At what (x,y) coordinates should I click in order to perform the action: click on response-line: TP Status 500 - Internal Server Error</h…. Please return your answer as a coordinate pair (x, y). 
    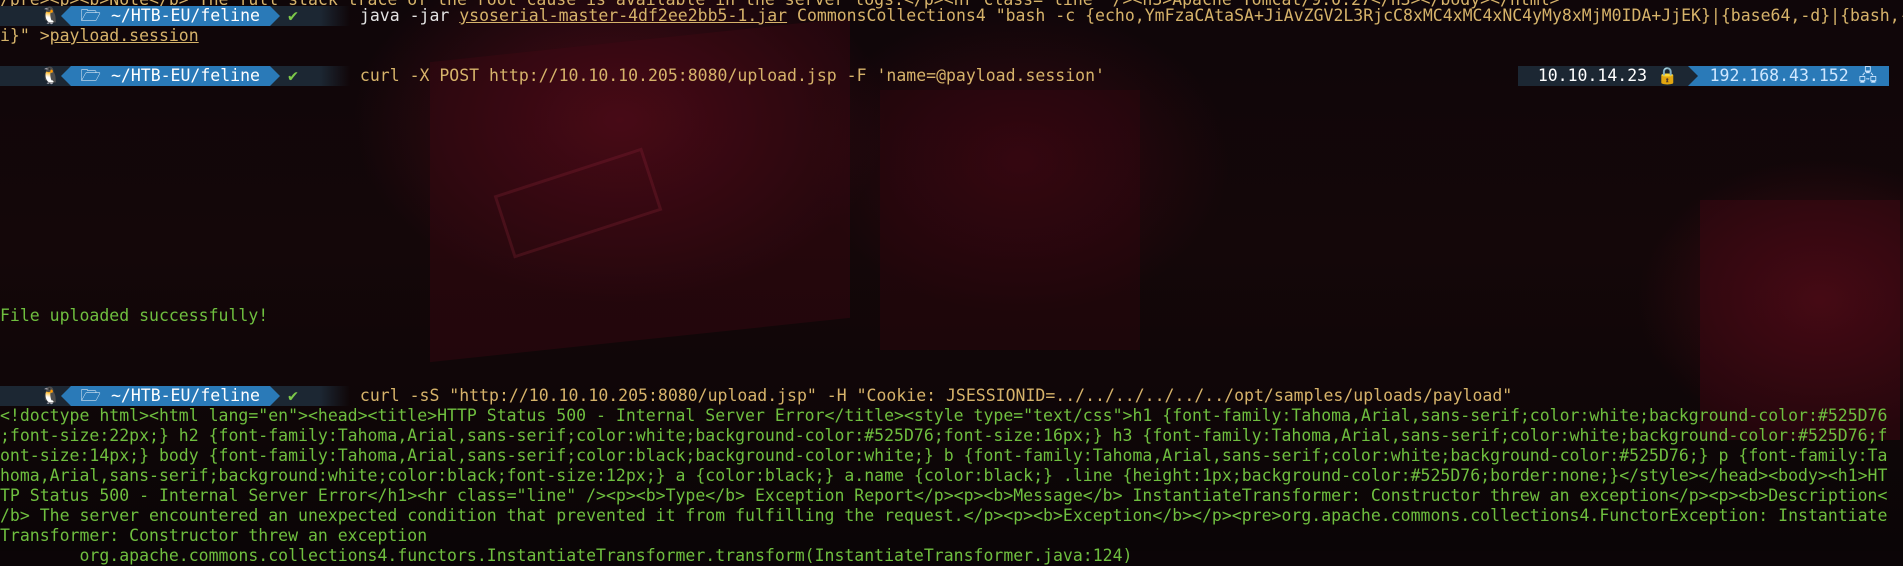
    Looking at the image, I should click on (944, 495).